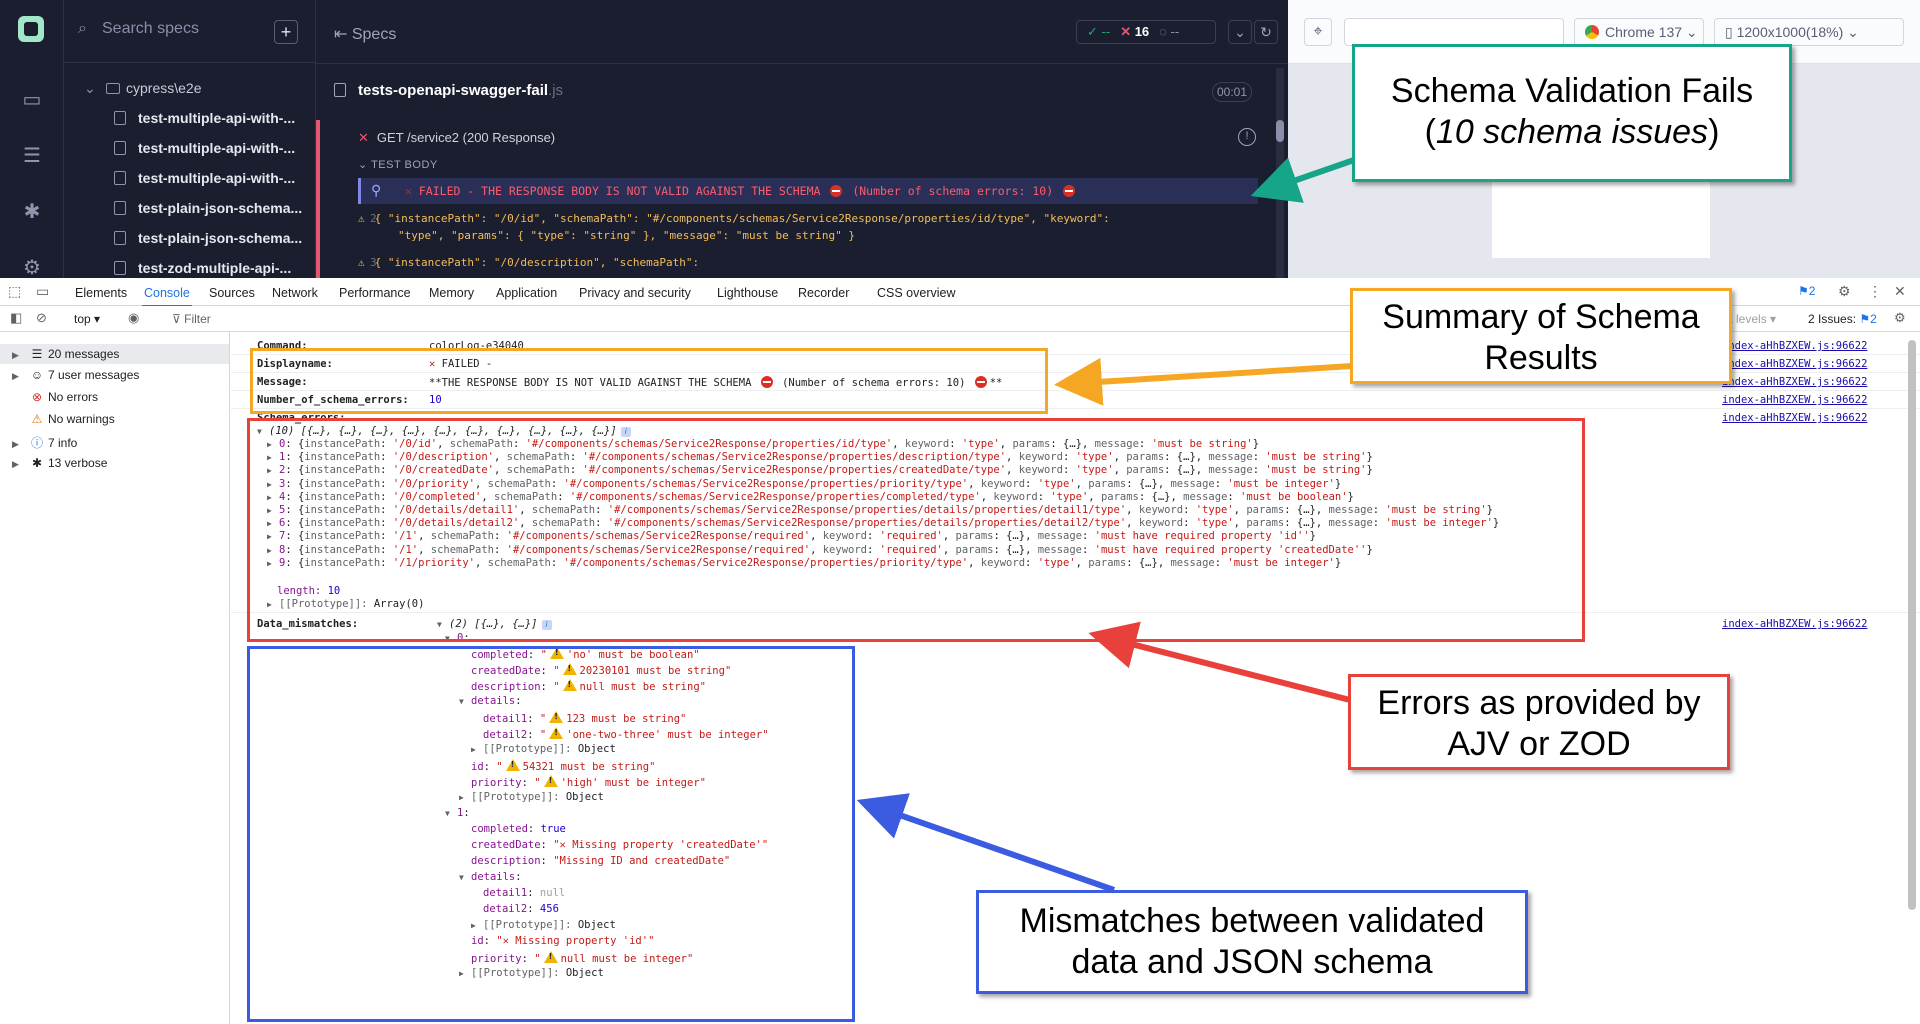 This screenshot has width=1920, height=1024. Describe the element at coordinates (1454, 32) in the screenshot. I see `url-bar` at that location.